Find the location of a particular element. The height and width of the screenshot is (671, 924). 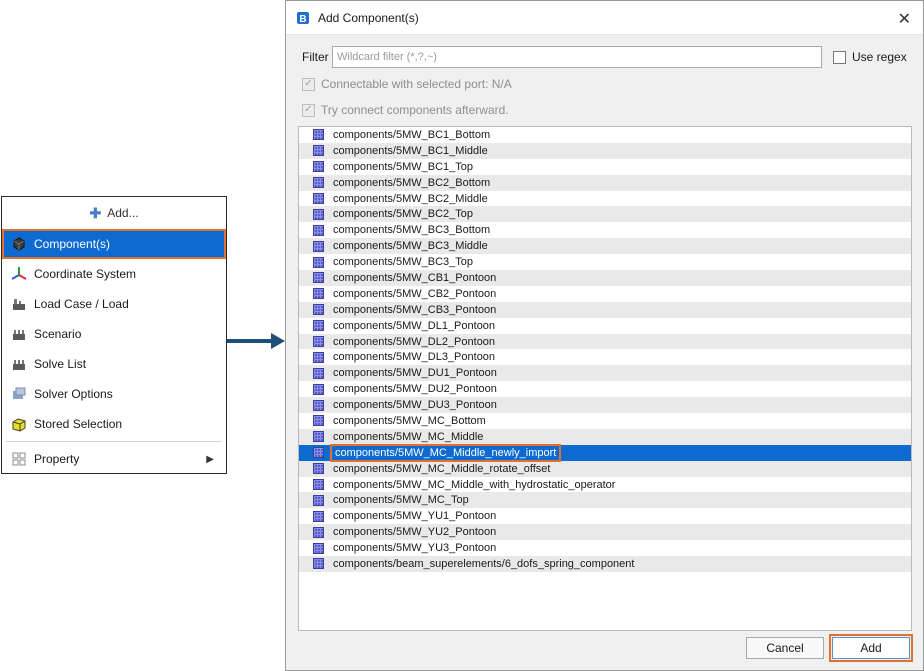

filter-input is located at coordinates (577, 57).